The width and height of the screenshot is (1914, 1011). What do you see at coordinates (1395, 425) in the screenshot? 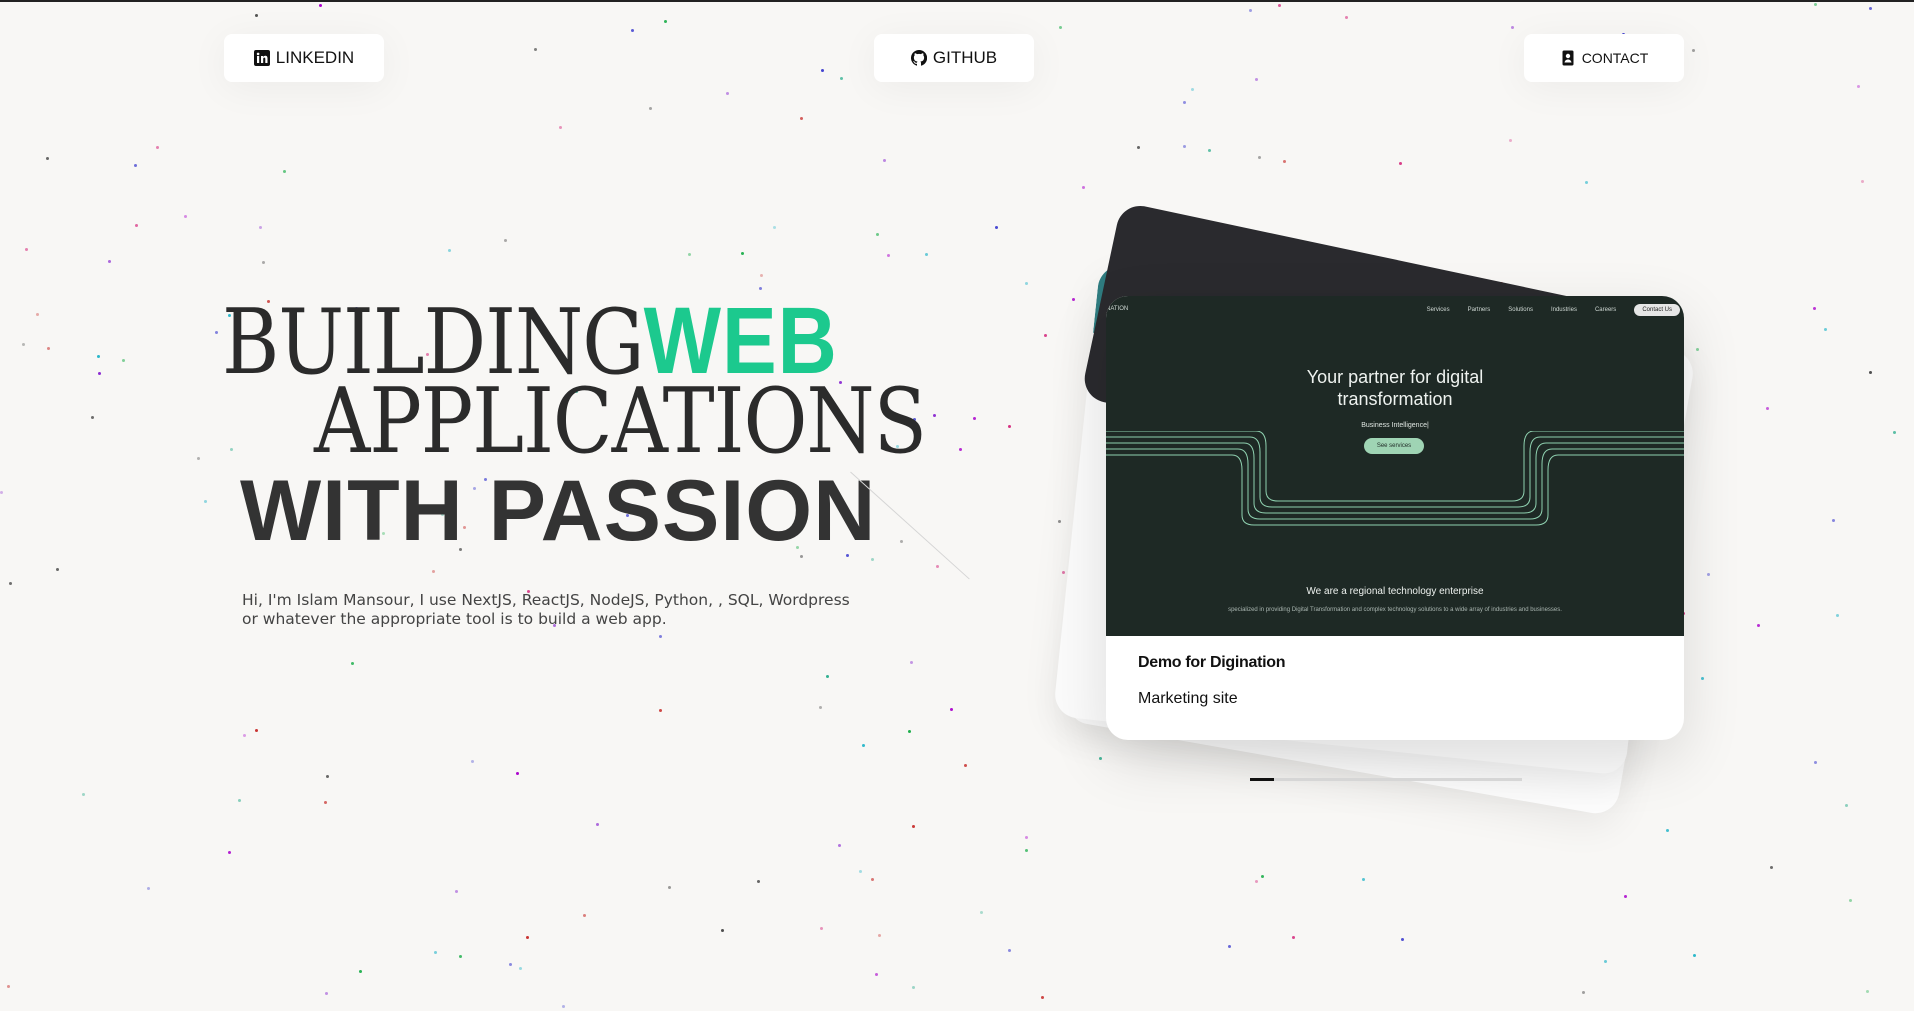
I see `preview-subline: Business Intelligence|` at bounding box center [1395, 425].